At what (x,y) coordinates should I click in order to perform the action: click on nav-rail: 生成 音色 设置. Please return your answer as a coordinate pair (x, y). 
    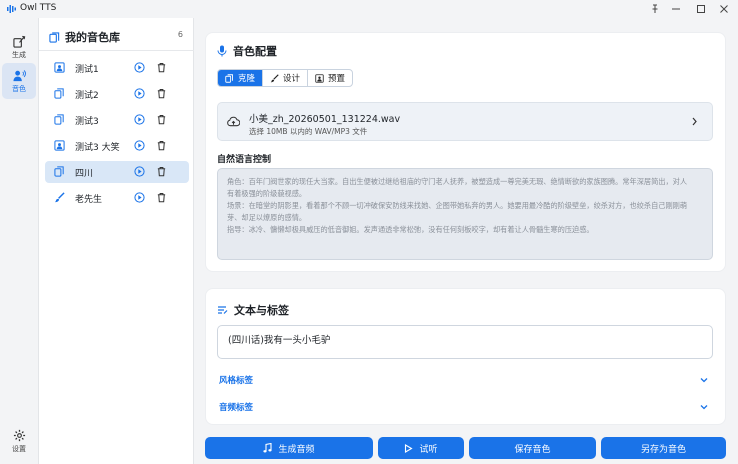
    Looking at the image, I should click on (19, 241).